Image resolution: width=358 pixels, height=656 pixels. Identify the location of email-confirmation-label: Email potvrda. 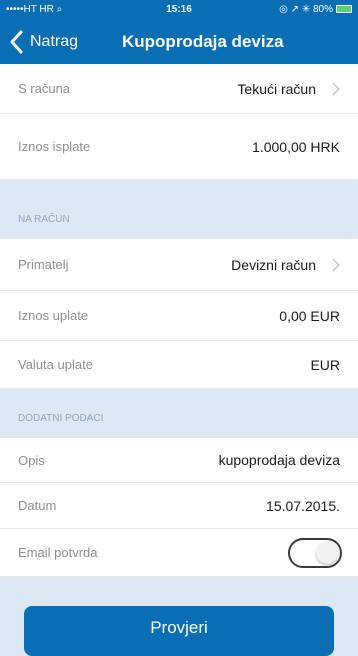
(58, 552).